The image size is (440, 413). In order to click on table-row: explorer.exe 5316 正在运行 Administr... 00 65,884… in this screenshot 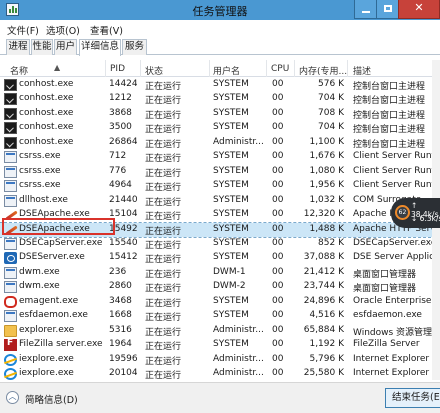, I will do `click(220, 331)`.